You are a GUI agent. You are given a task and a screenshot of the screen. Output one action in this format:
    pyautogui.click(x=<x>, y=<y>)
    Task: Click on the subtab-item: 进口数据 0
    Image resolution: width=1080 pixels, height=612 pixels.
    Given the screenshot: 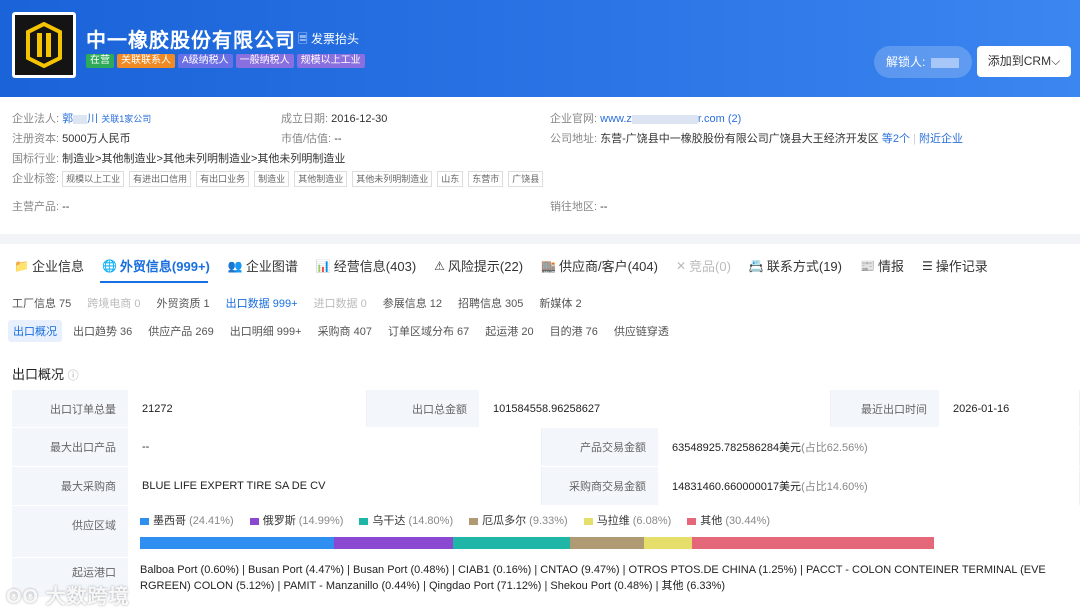 What is the action you would take?
    pyautogui.click(x=340, y=303)
    